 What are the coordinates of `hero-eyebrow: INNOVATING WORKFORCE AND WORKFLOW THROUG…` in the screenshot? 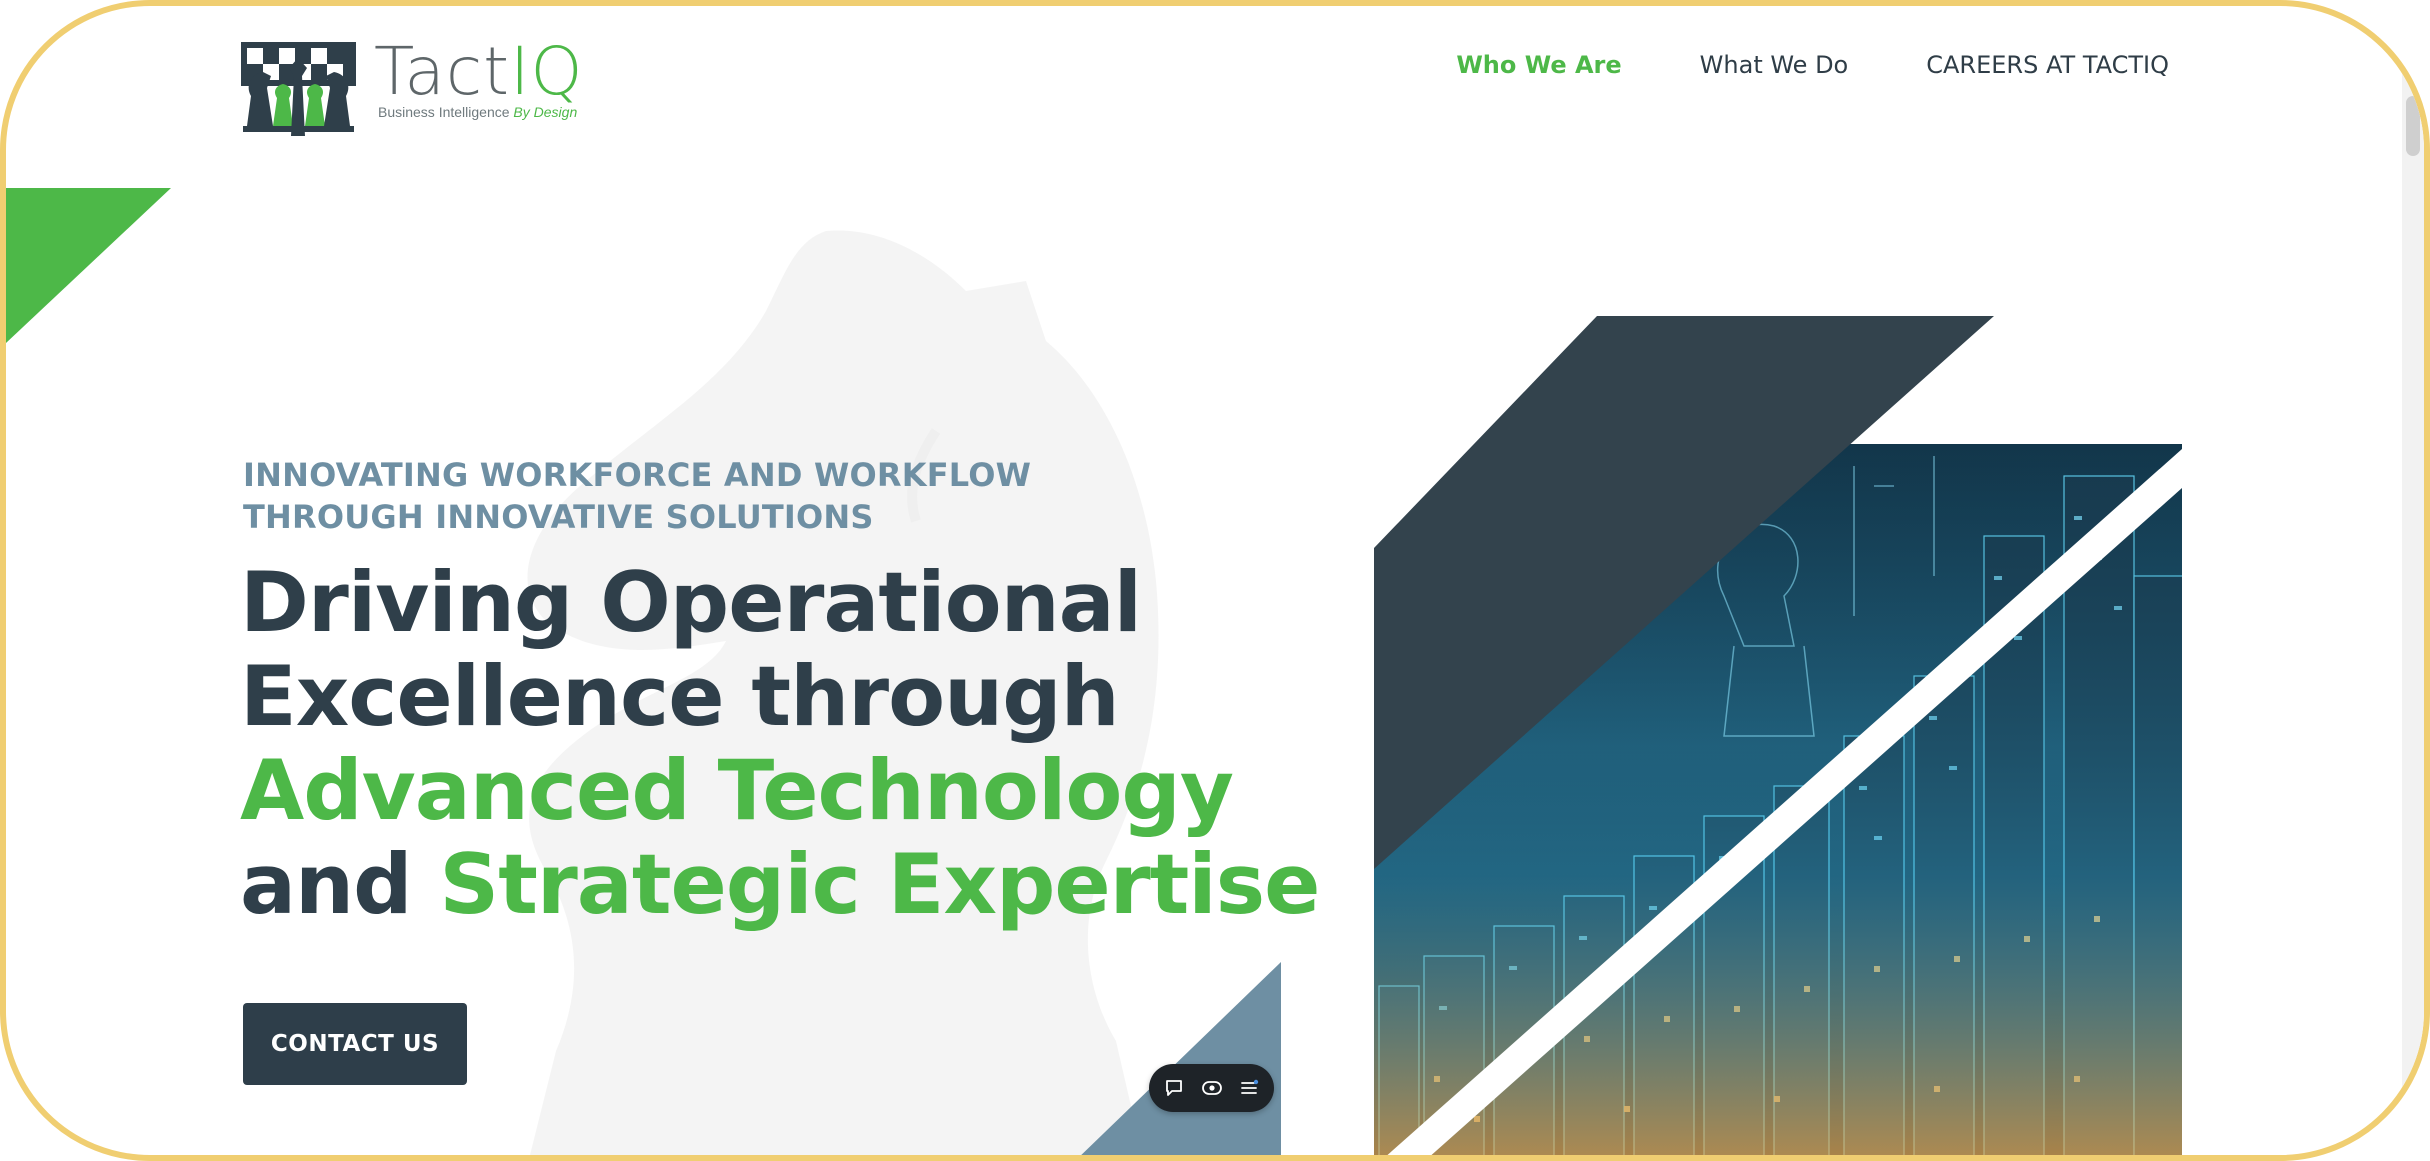 It's located at (653, 496).